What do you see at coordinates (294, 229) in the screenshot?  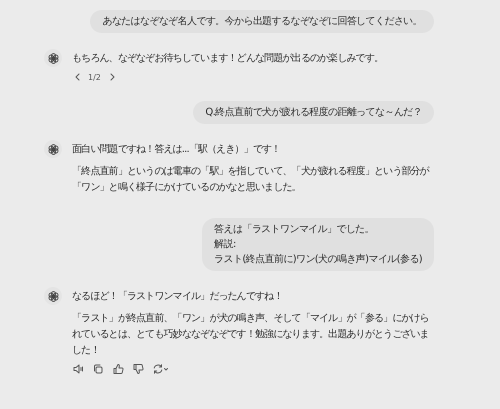 I see `message-text: 答えは「ラストワンマイル」でした。` at bounding box center [294, 229].